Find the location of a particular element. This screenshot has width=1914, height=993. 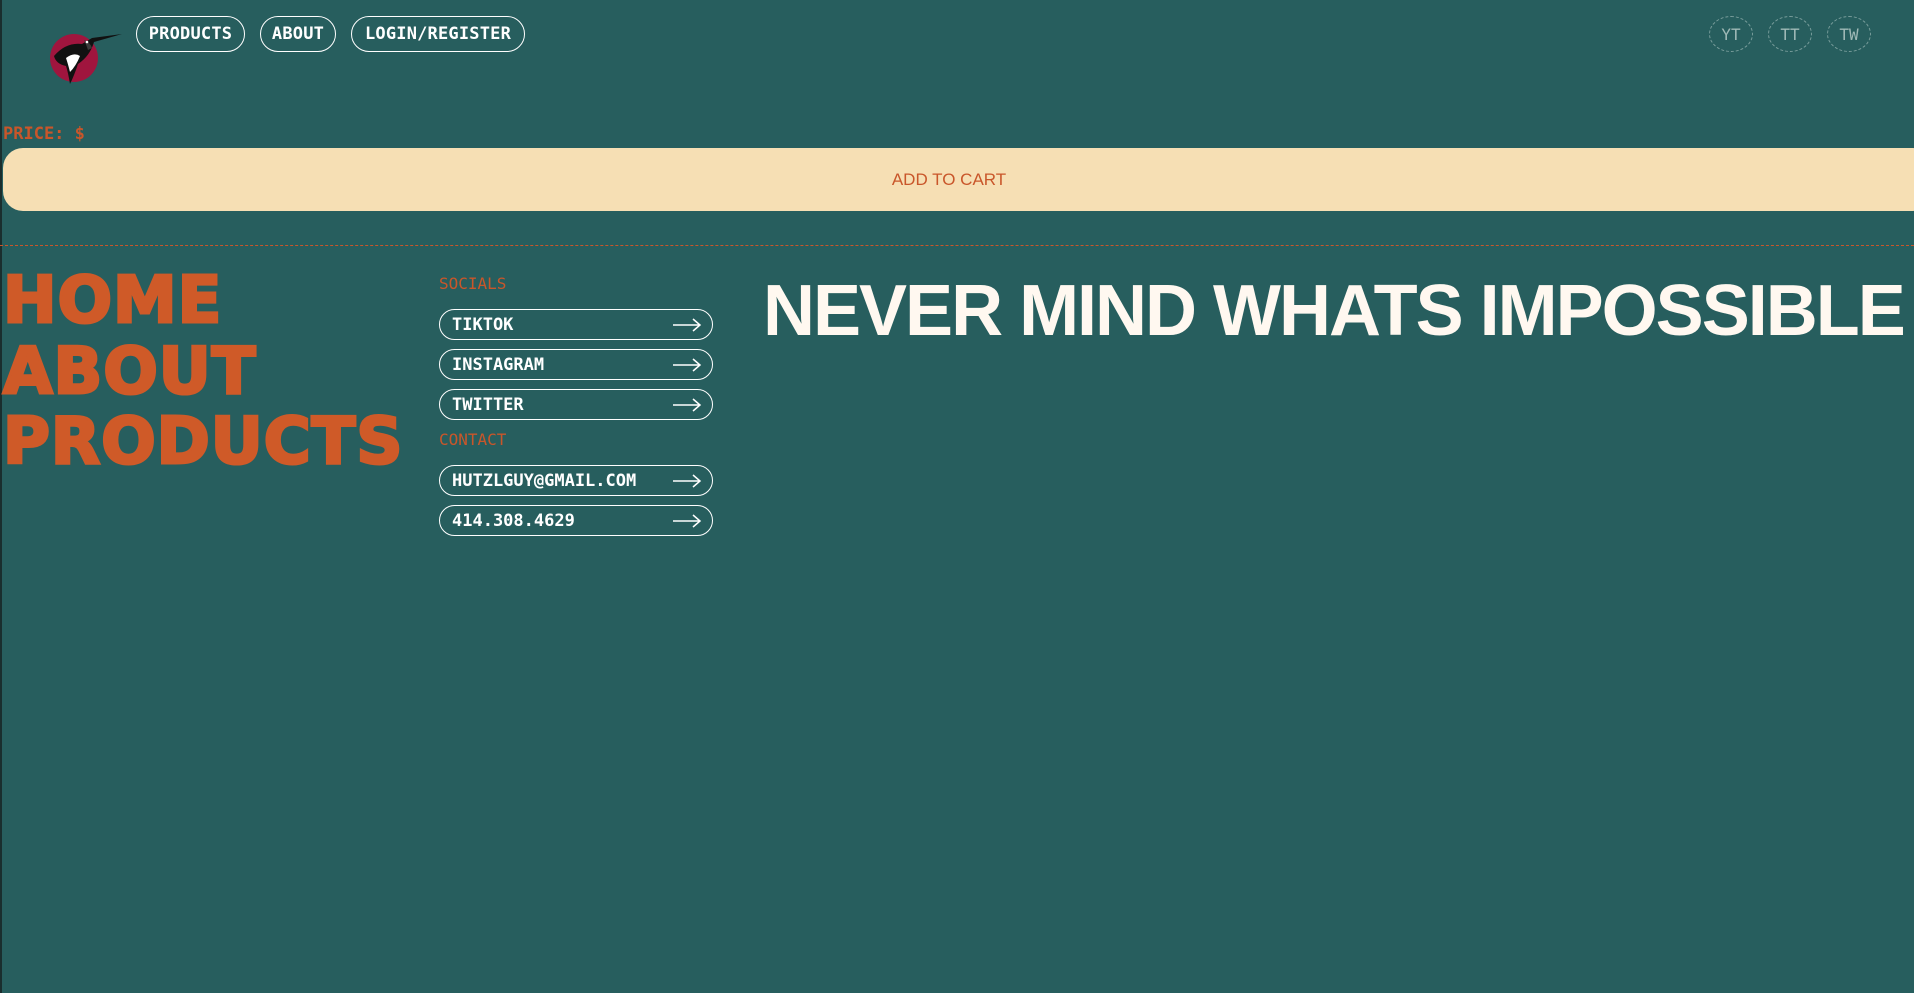

twitter-label: TW is located at coordinates (1849, 34).